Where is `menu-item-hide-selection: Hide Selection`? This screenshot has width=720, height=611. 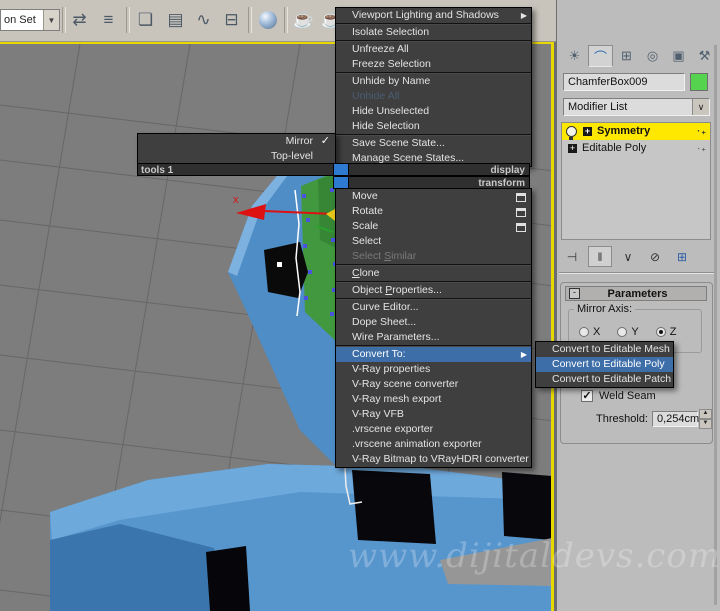
menu-item-hide-selection: Hide Selection is located at coordinates (433, 126).